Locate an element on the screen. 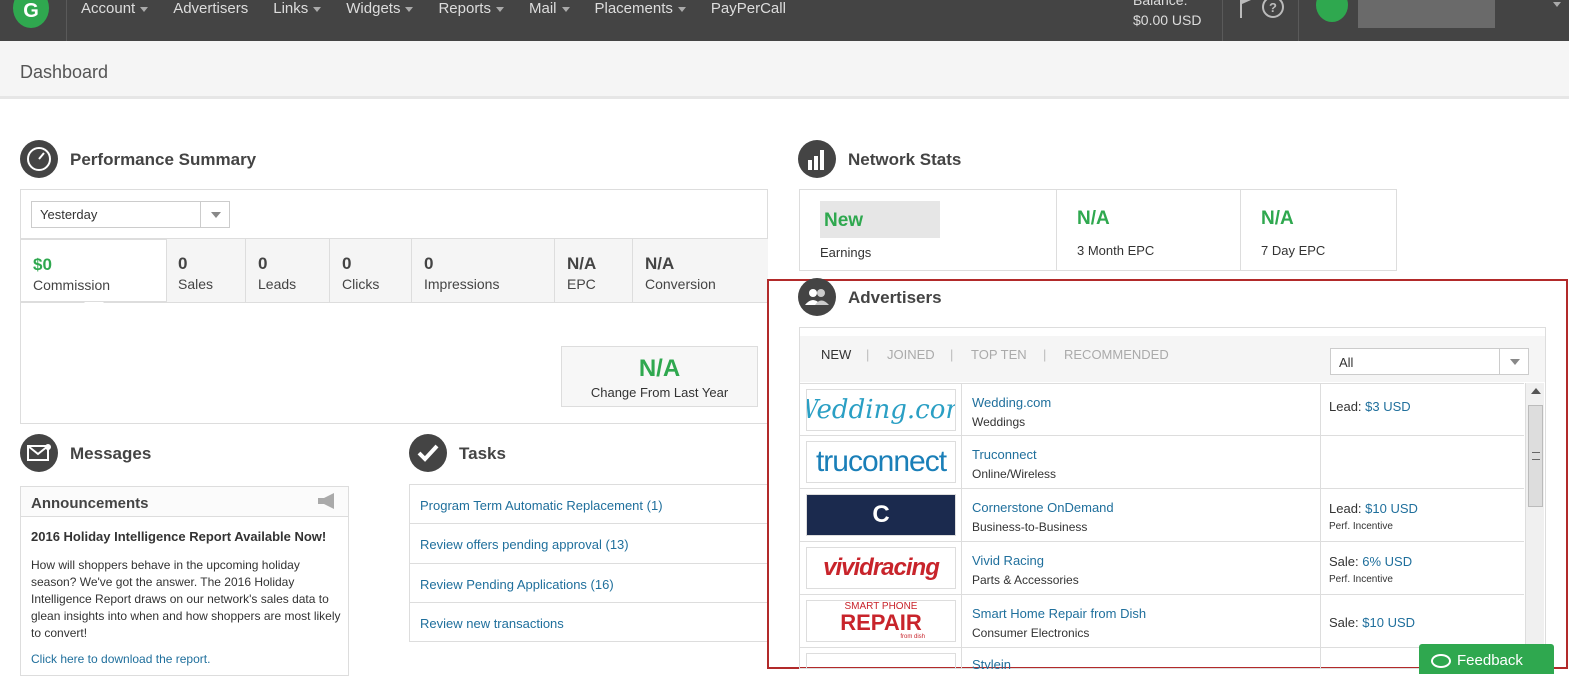  advertiser-filter-select: All is located at coordinates (1429, 361).